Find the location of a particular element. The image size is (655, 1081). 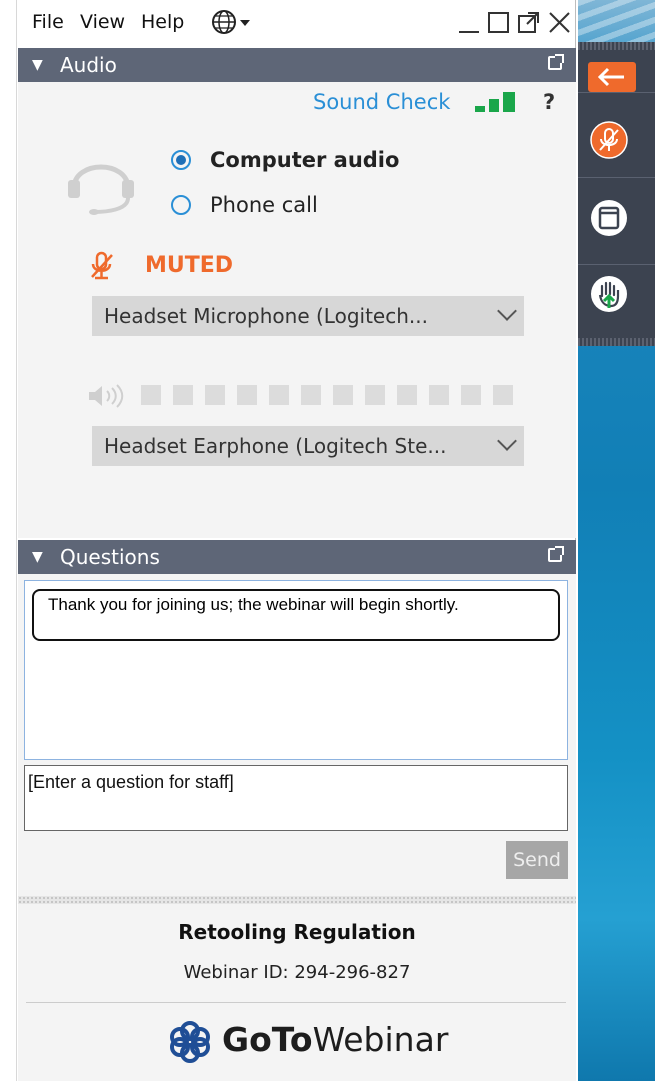

audio-panel-header: ▼ Audio is located at coordinates (297, 65).